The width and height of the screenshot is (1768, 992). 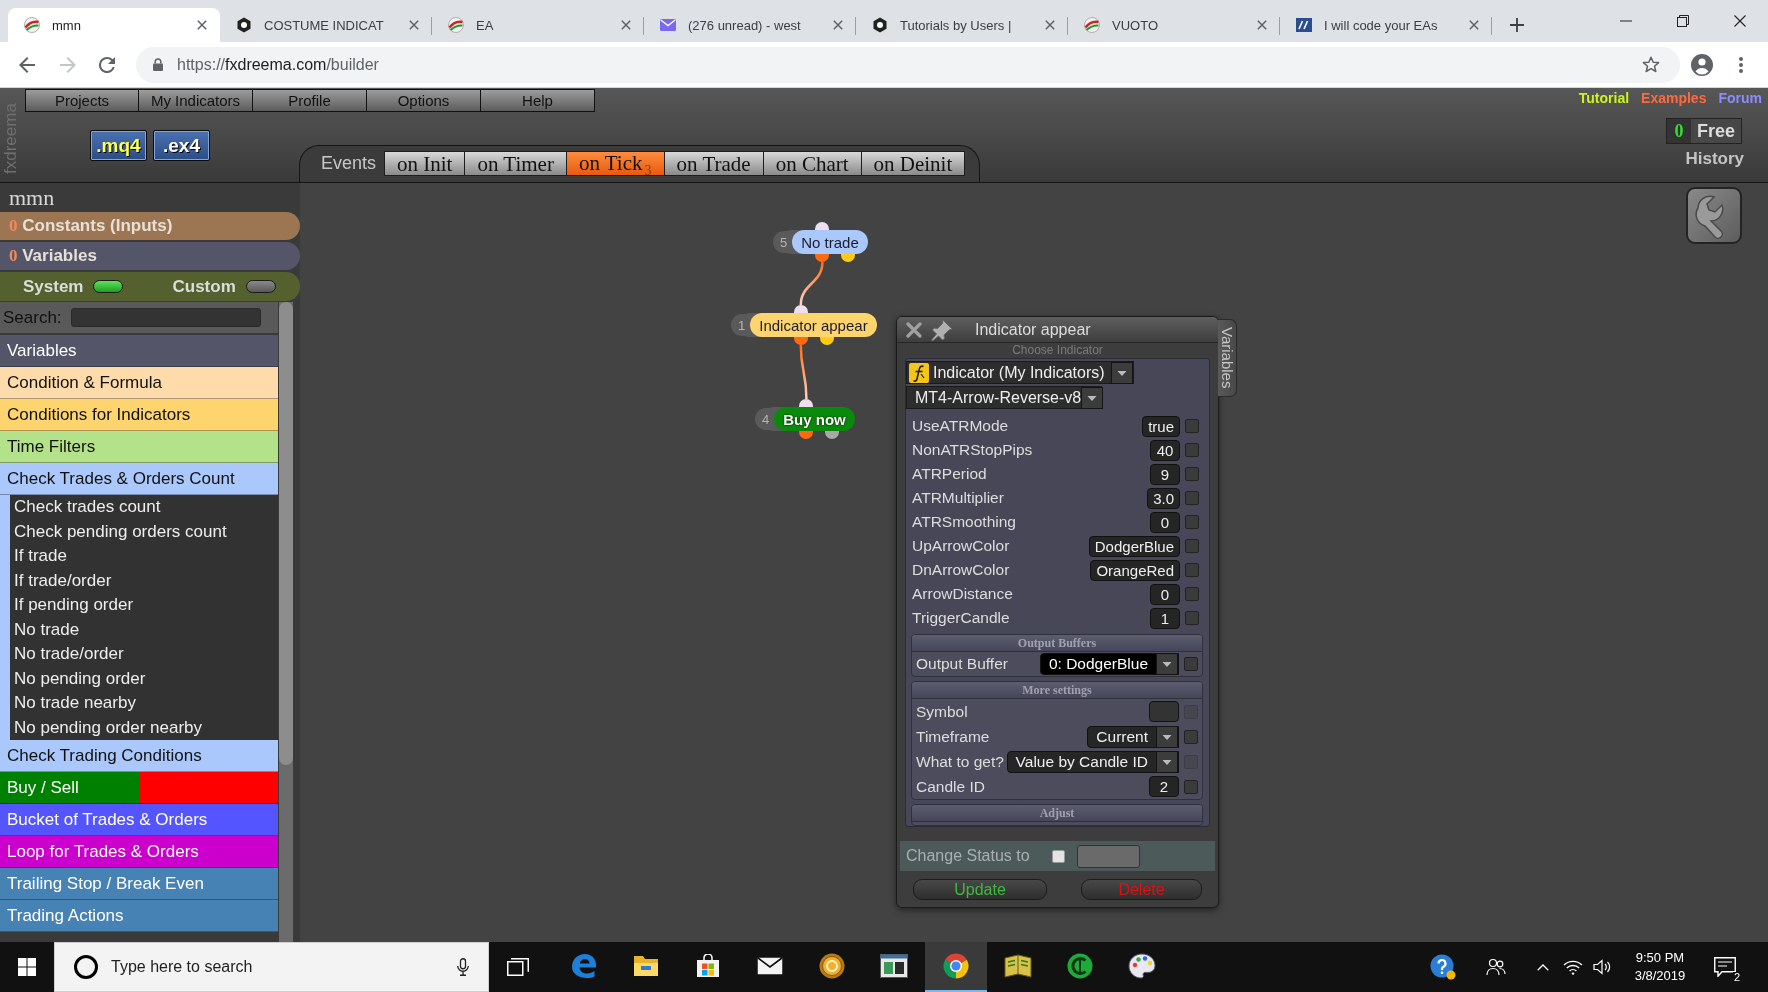 I want to click on chevron-up-icon, so click(x=1543, y=967).